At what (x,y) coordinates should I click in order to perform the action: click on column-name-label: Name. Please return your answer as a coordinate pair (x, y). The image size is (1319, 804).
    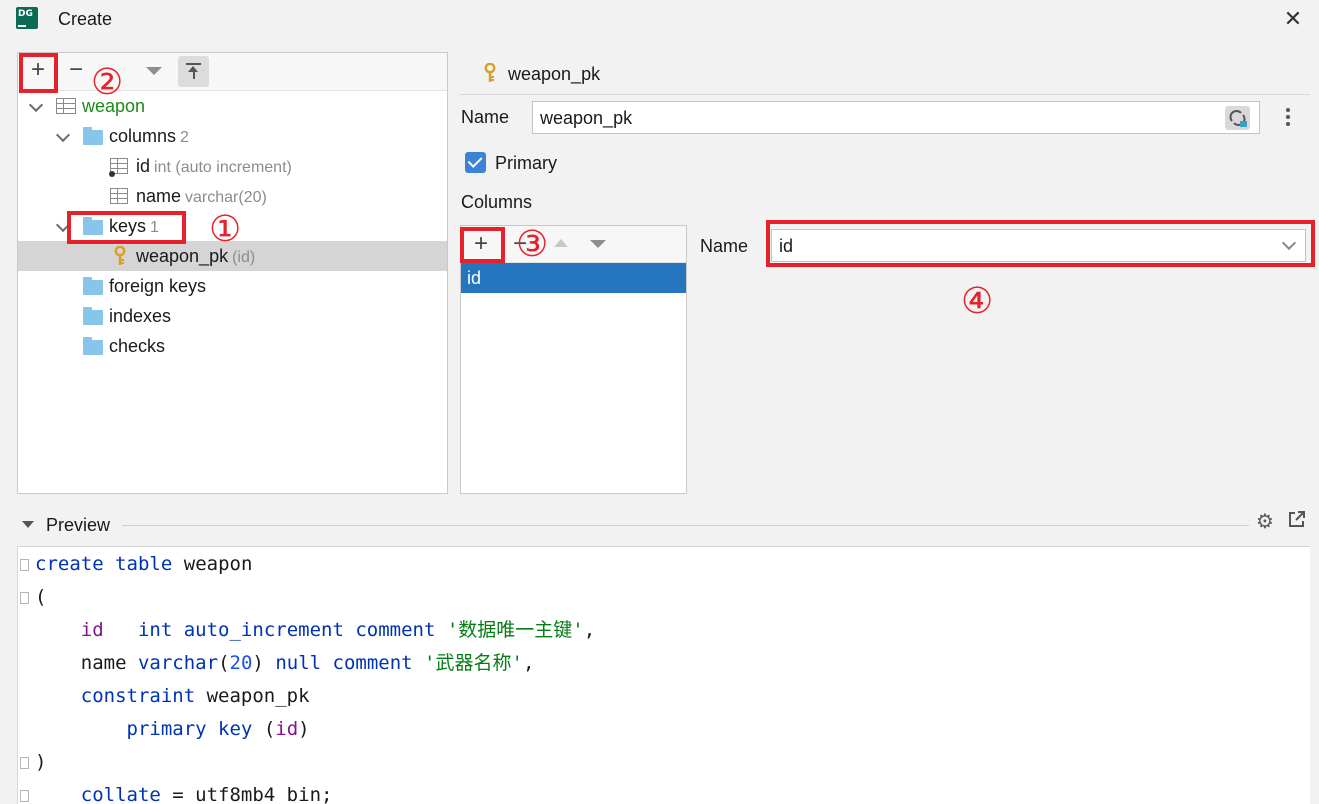
    Looking at the image, I should click on (724, 246).